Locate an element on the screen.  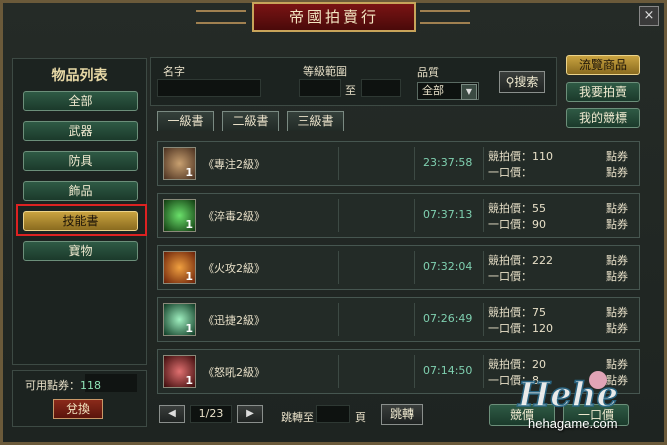
prev-page-button: ◀ is located at coordinates (172, 414).